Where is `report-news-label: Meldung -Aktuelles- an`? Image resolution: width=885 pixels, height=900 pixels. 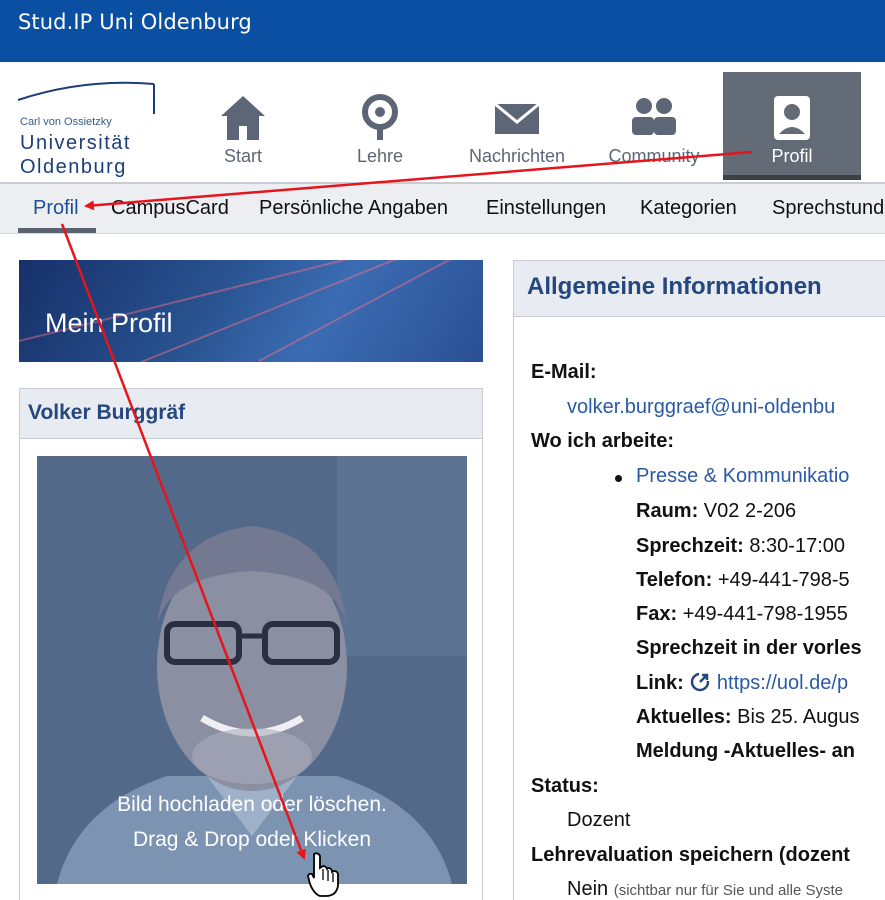
report-news-label: Meldung -Aktuelles- an is located at coordinates (745, 751).